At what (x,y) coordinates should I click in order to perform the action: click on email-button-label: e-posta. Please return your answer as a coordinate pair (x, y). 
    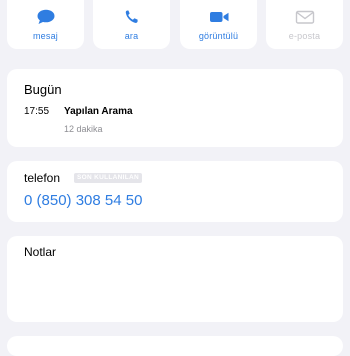
    Looking at the image, I should click on (304, 36).